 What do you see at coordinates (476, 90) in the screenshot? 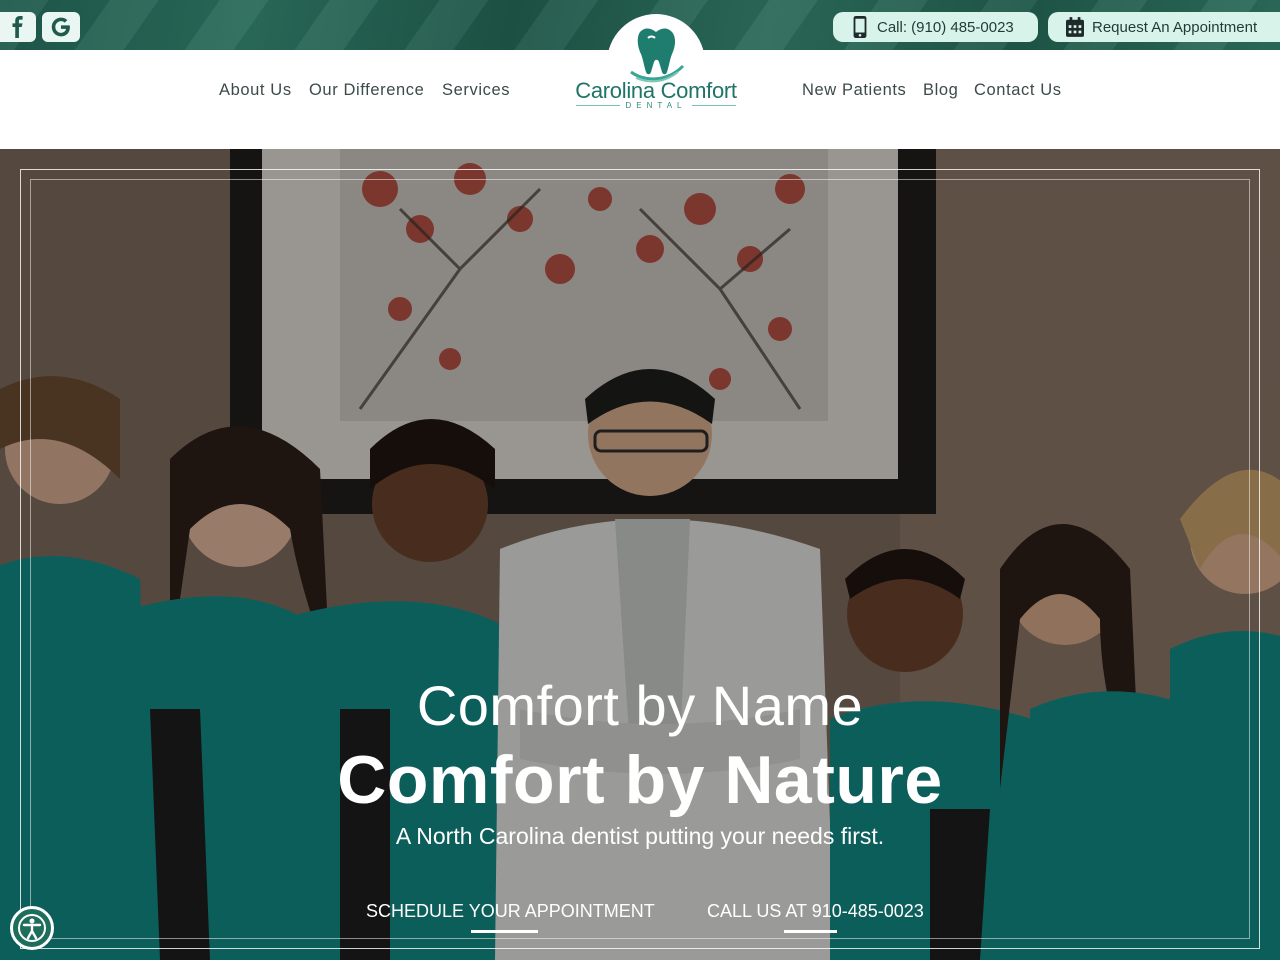
I see `nav-services: Services` at bounding box center [476, 90].